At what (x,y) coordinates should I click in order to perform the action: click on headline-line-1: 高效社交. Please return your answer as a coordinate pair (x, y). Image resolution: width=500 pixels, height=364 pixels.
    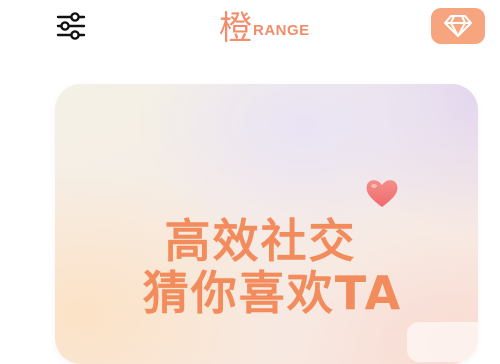
    Looking at the image, I should click on (260, 241).